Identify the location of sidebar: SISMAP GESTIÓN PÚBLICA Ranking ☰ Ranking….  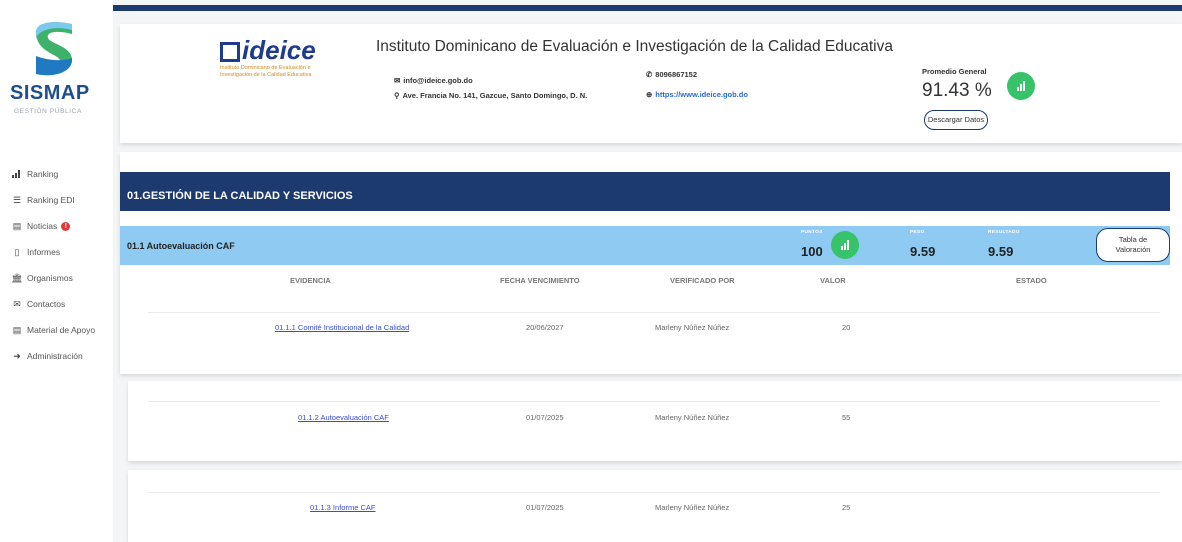
(56, 271).